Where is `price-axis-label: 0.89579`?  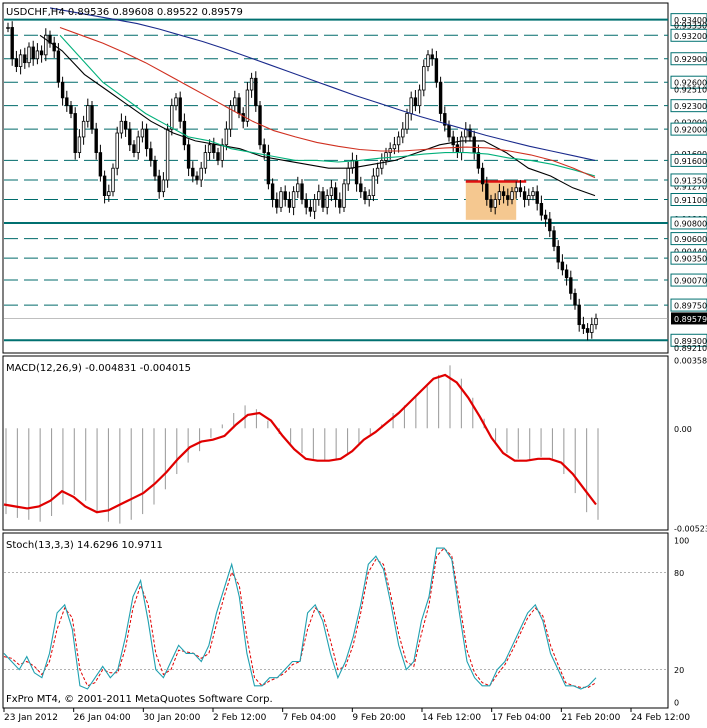 price-axis-label: 0.89579 is located at coordinates (690, 319).